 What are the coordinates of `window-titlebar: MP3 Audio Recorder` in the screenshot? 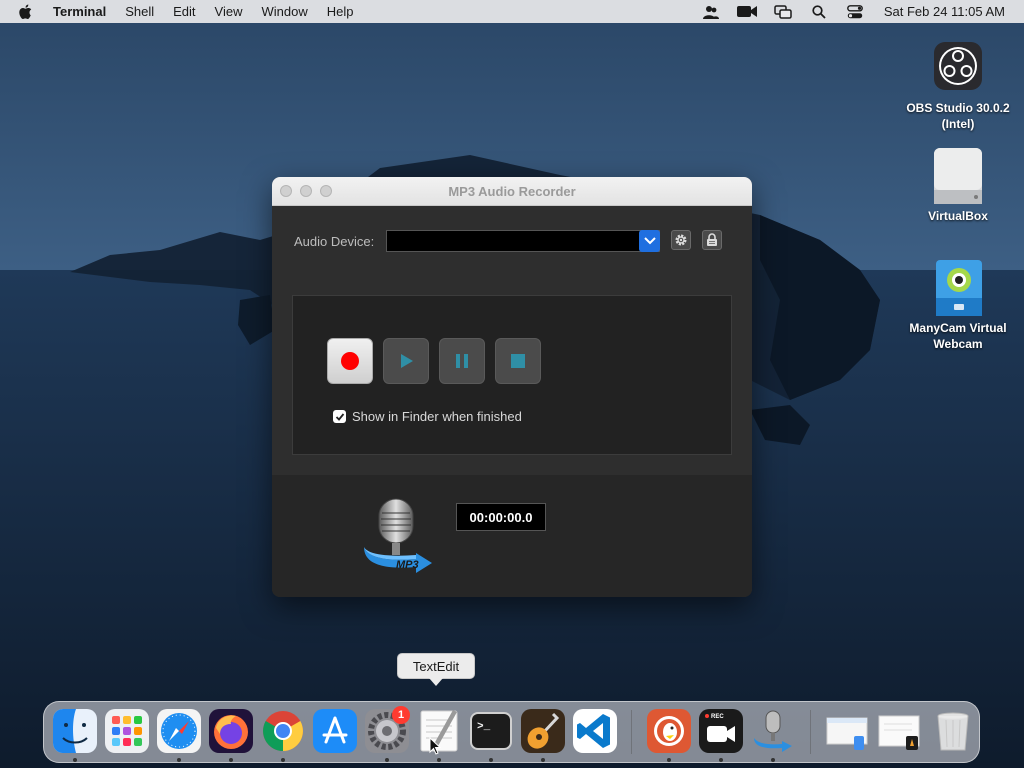 It's located at (512, 191).